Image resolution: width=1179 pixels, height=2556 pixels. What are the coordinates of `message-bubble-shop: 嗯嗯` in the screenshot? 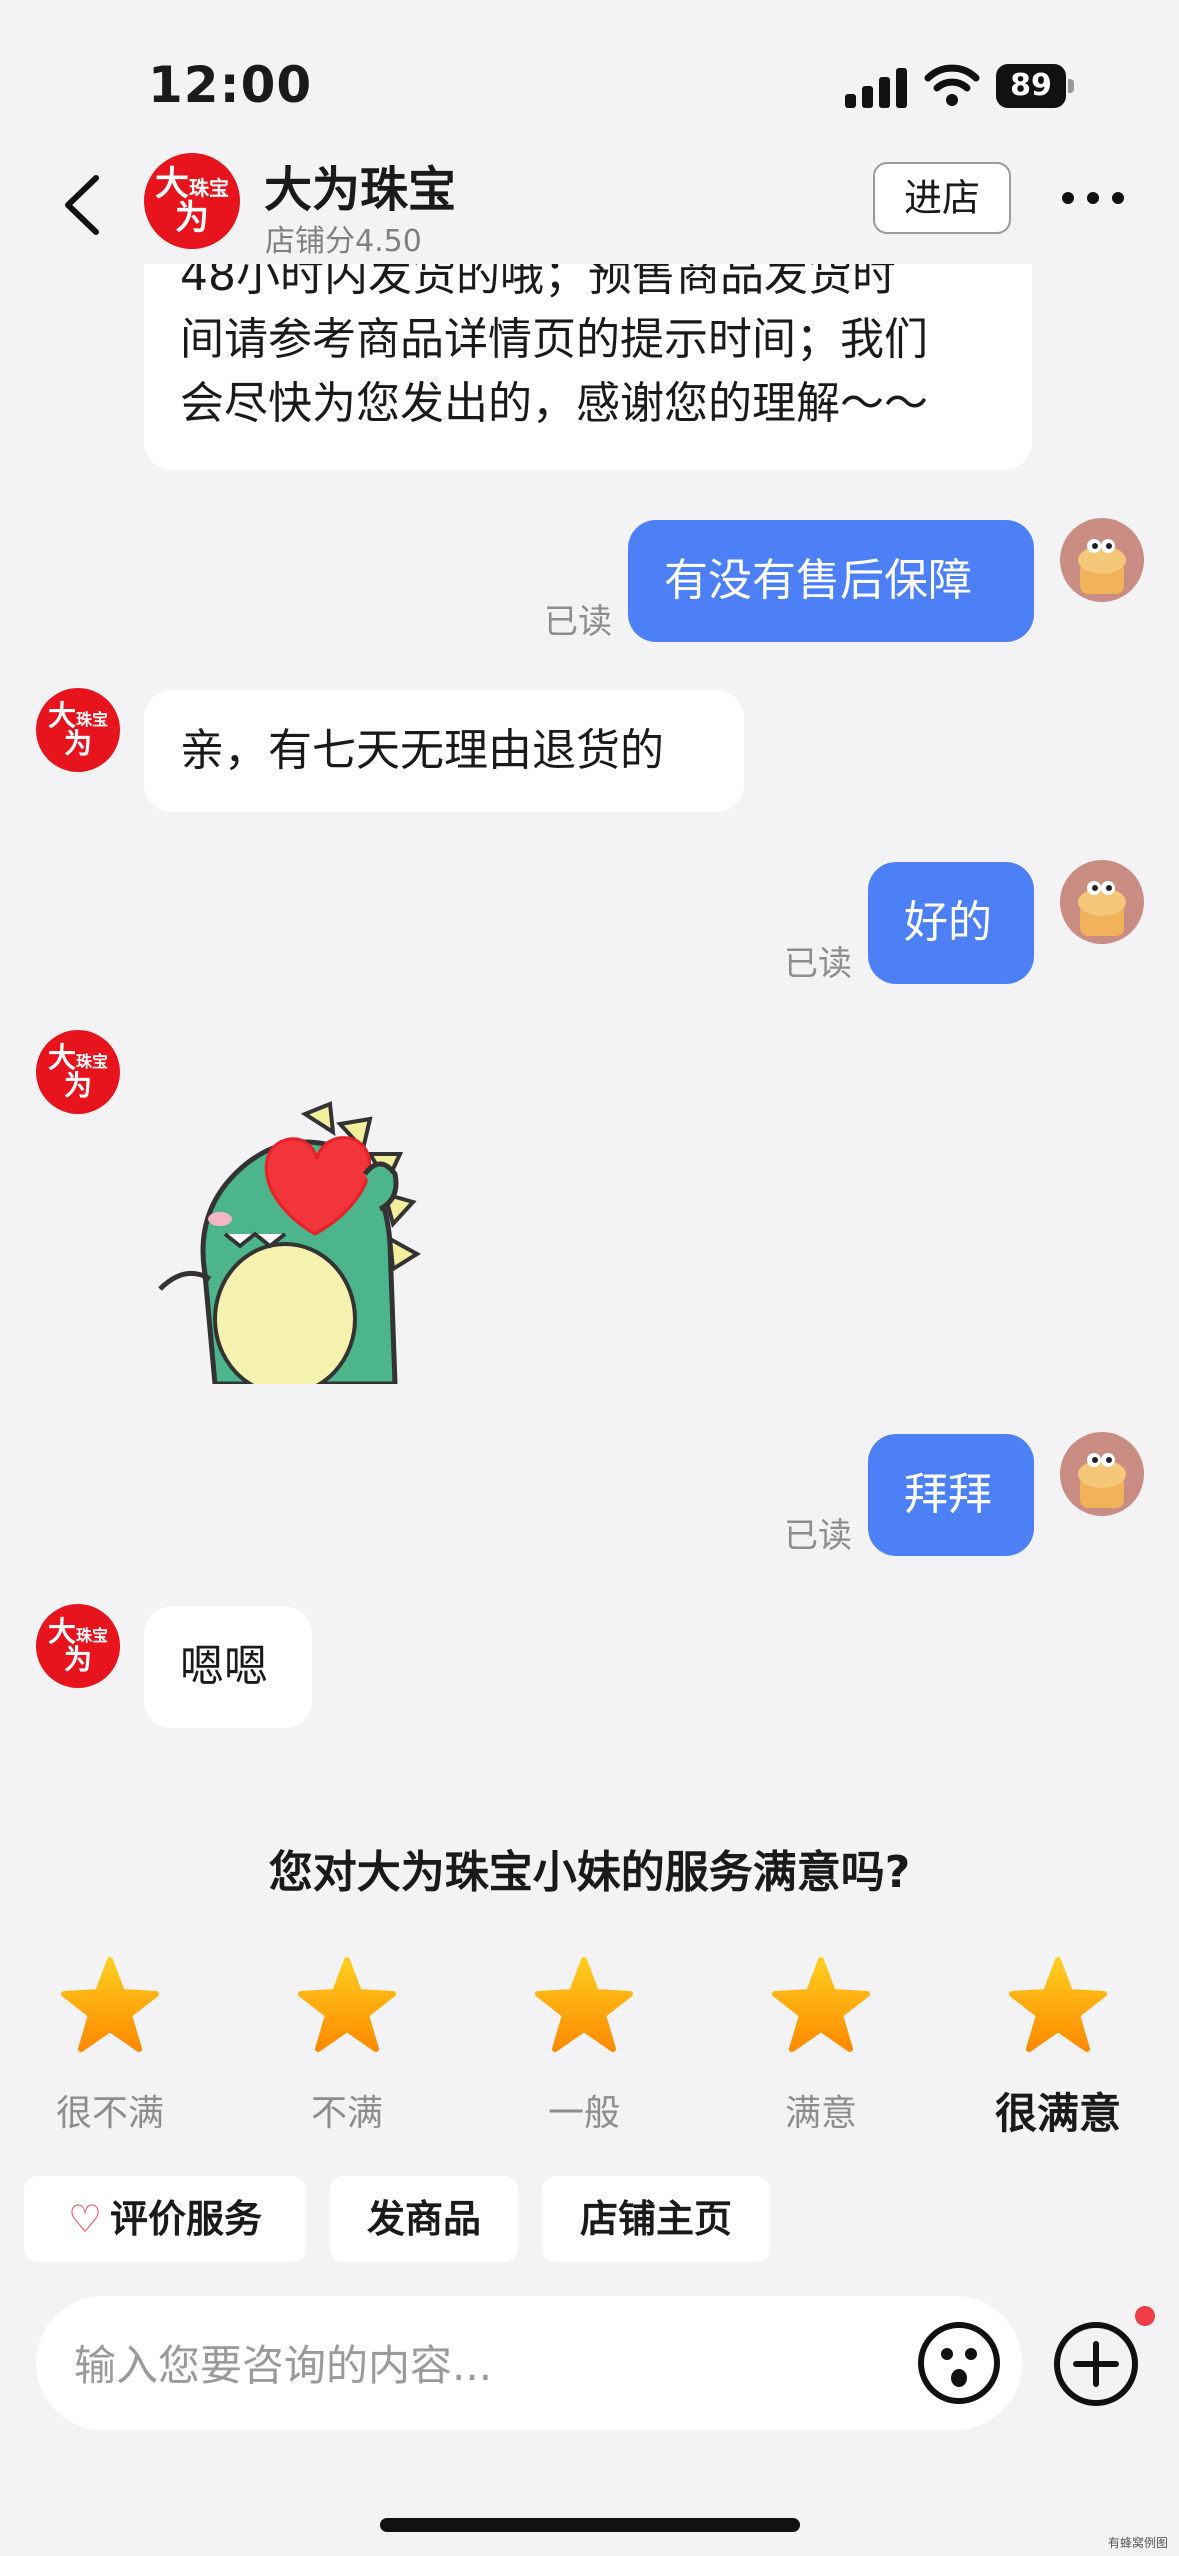 It's located at (228, 1667).